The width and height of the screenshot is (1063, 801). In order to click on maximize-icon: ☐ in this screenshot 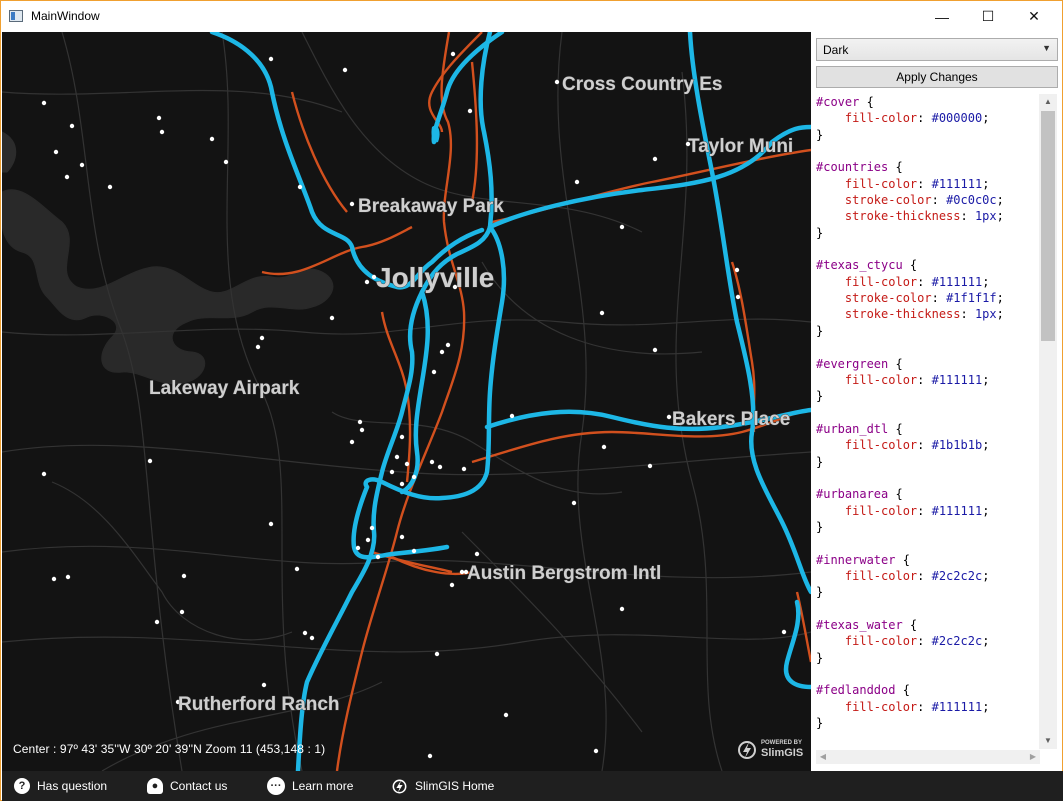, I will do `click(988, 16)`.